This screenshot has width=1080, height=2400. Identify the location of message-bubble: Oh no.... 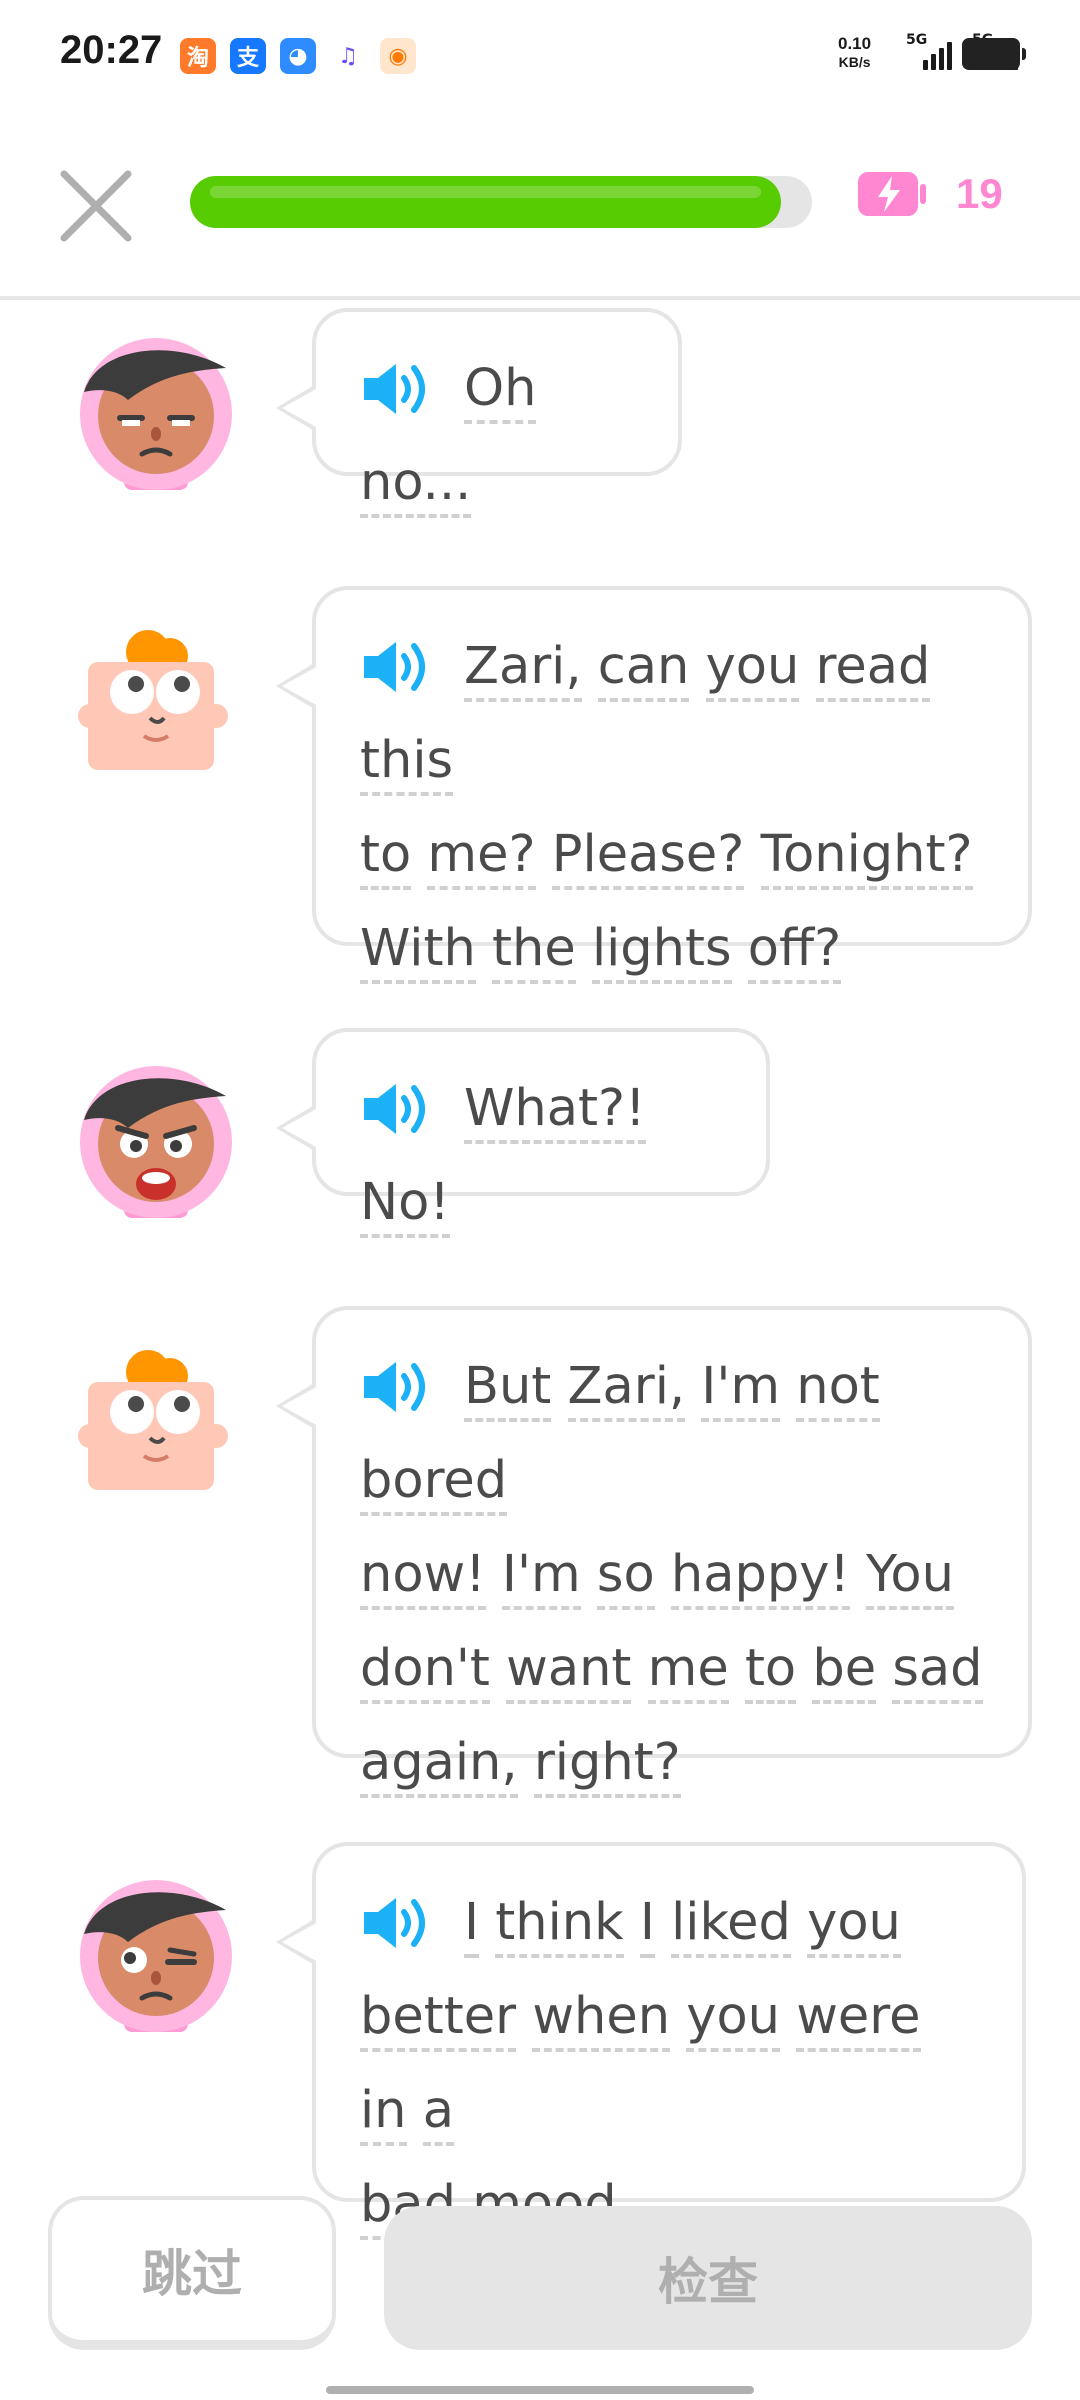
(479, 413).